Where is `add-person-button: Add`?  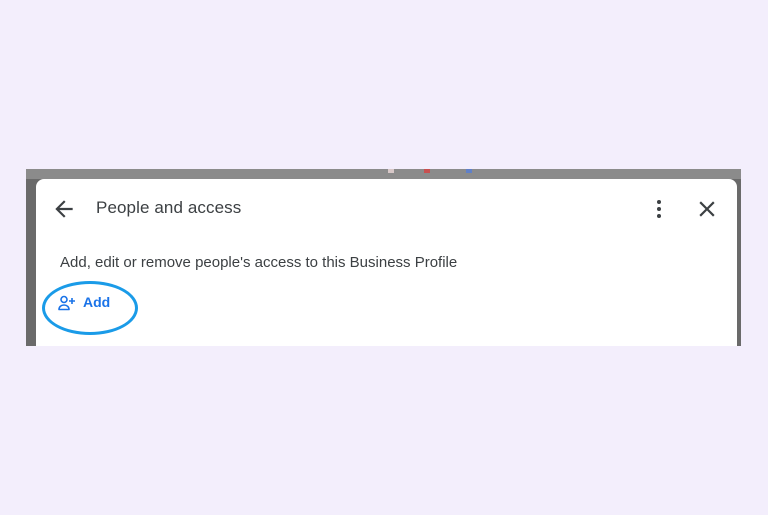 add-person-button: Add is located at coordinates (101, 303).